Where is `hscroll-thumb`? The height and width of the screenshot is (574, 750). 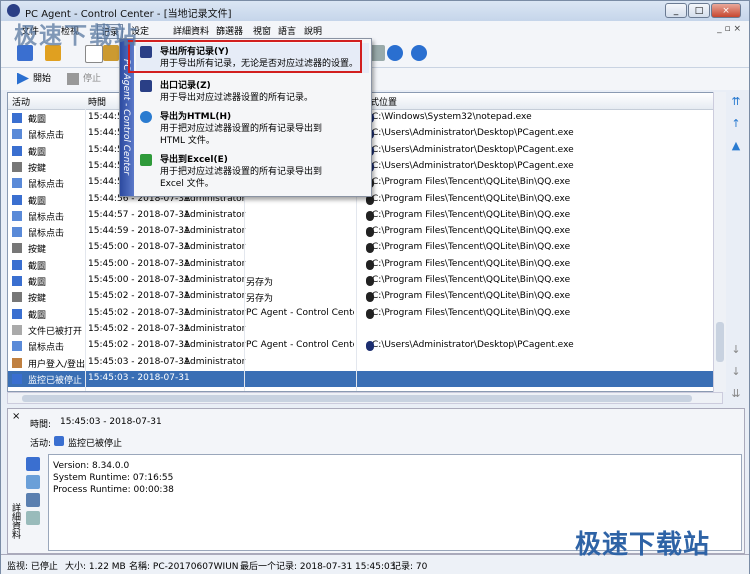 hscroll-thumb is located at coordinates (357, 398).